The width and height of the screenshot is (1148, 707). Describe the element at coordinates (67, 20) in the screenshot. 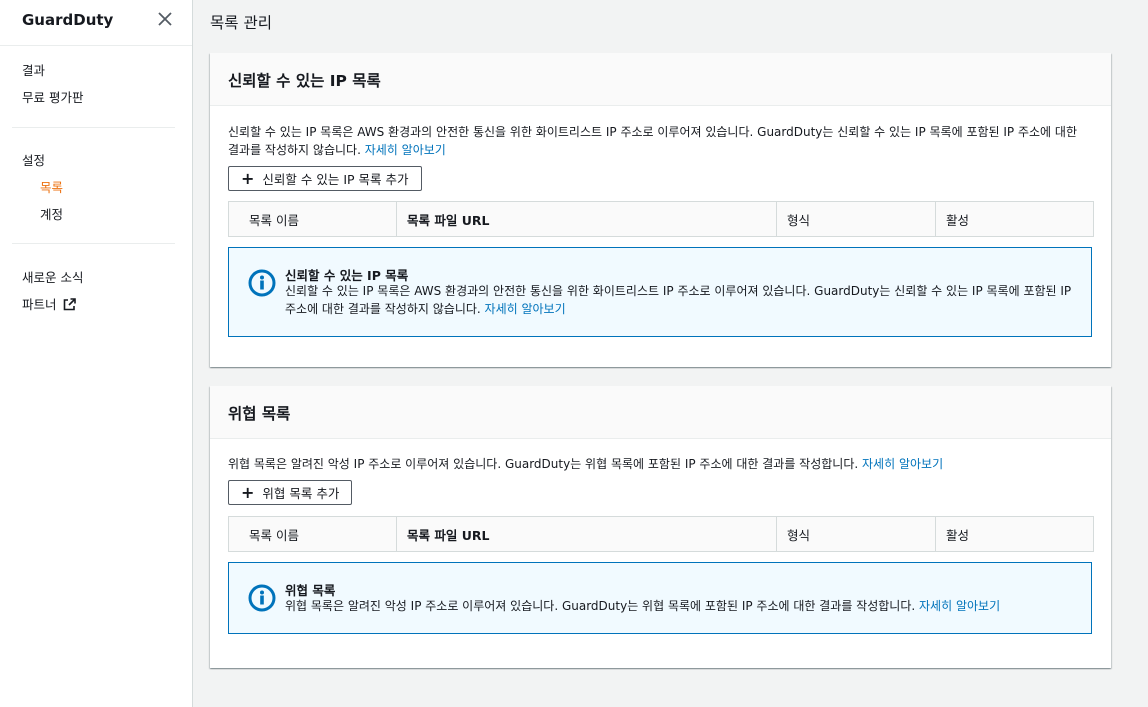

I see `sidebar-title: GuardDuty` at that location.